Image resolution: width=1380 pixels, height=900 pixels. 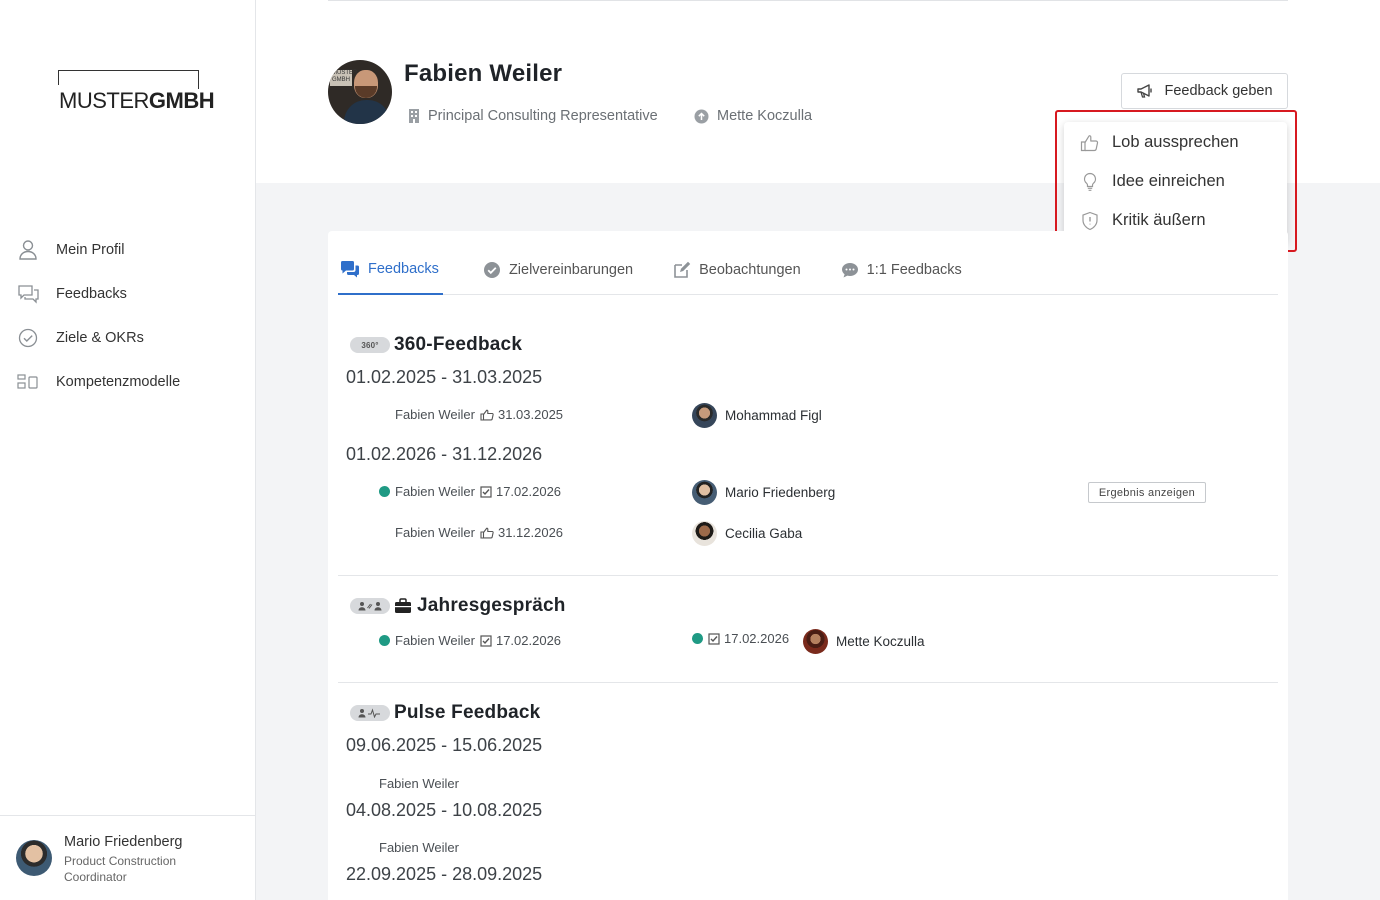 I want to click on reviewer: Mario Friedenberg, so click(x=763, y=492).